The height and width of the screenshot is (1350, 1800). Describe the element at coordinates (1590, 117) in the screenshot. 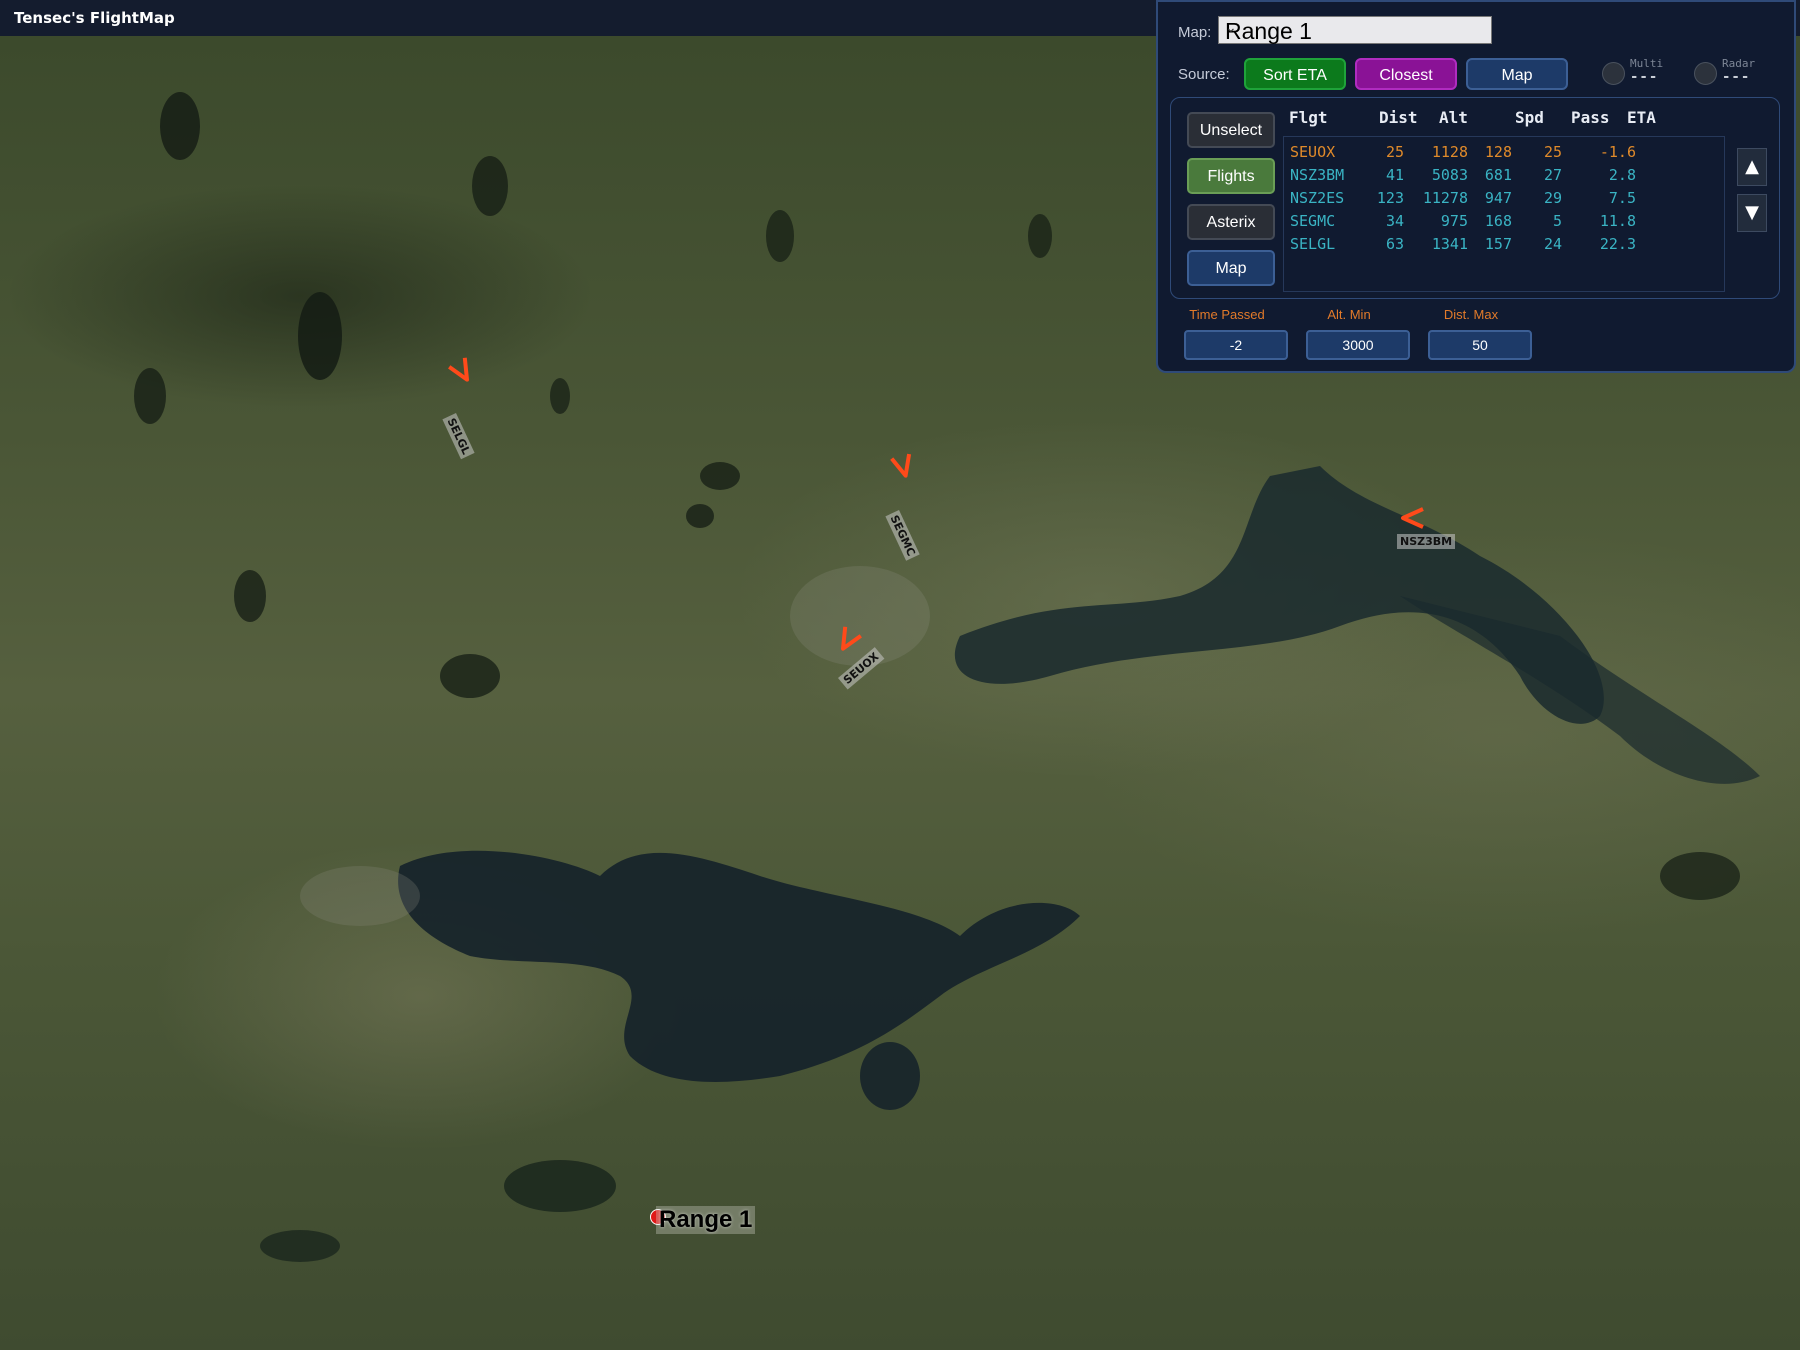

I see `column-header-pass: Pass` at that location.